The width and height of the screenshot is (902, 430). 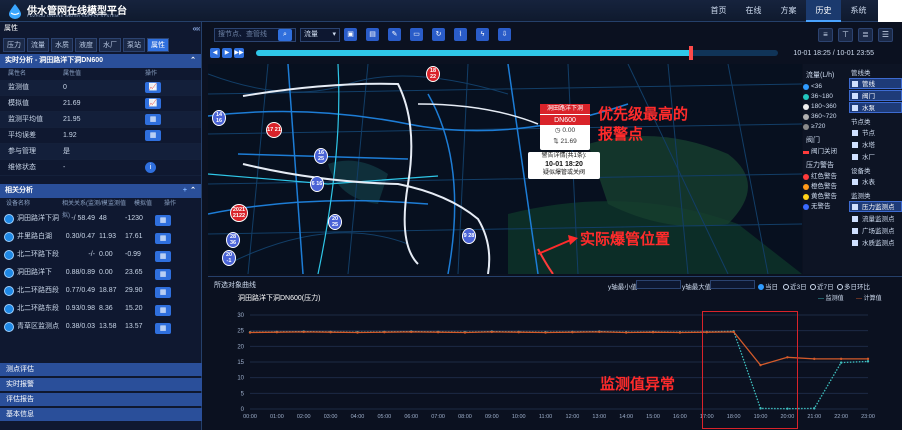 What do you see at coordinates (100, 273) in the screenshot?
I see `table-row: 洞田路洋下 0.88/0.89 0.00 23.65 ▦` at bounding box center [100, 273].